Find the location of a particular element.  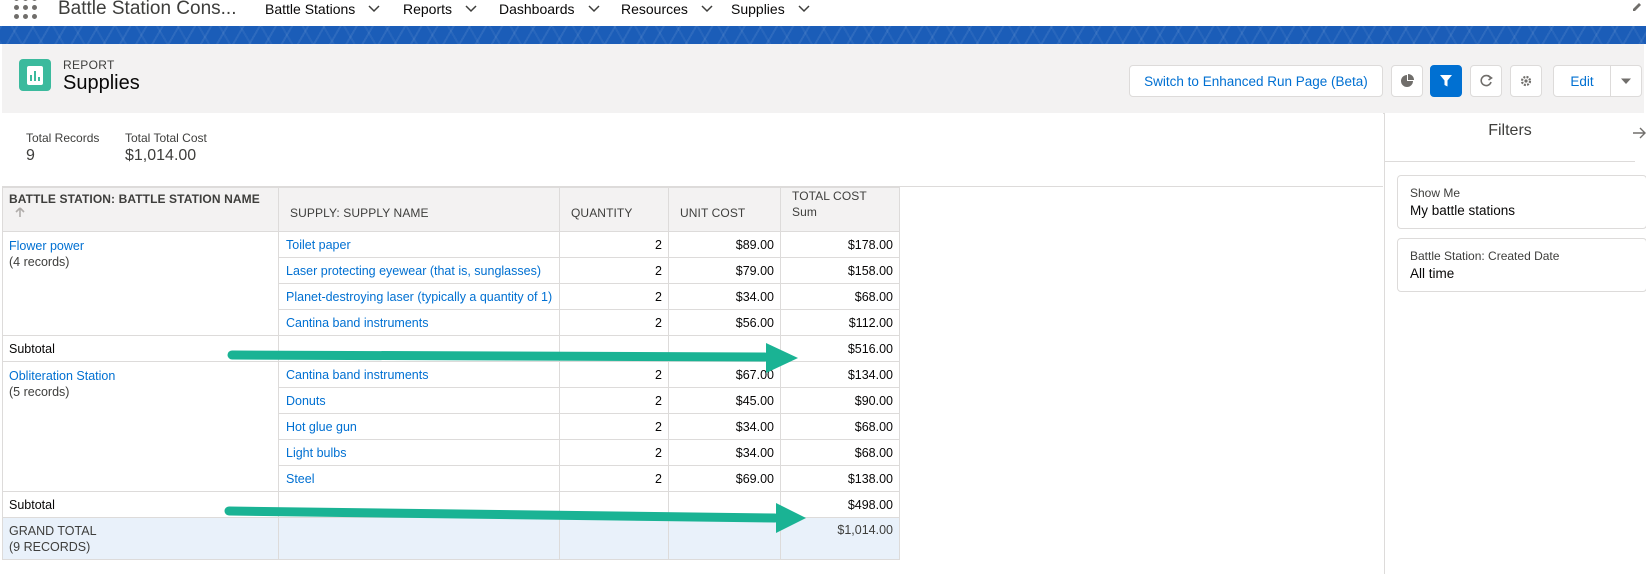

supply-name-link: Steel is located at coordinates (419, 478).